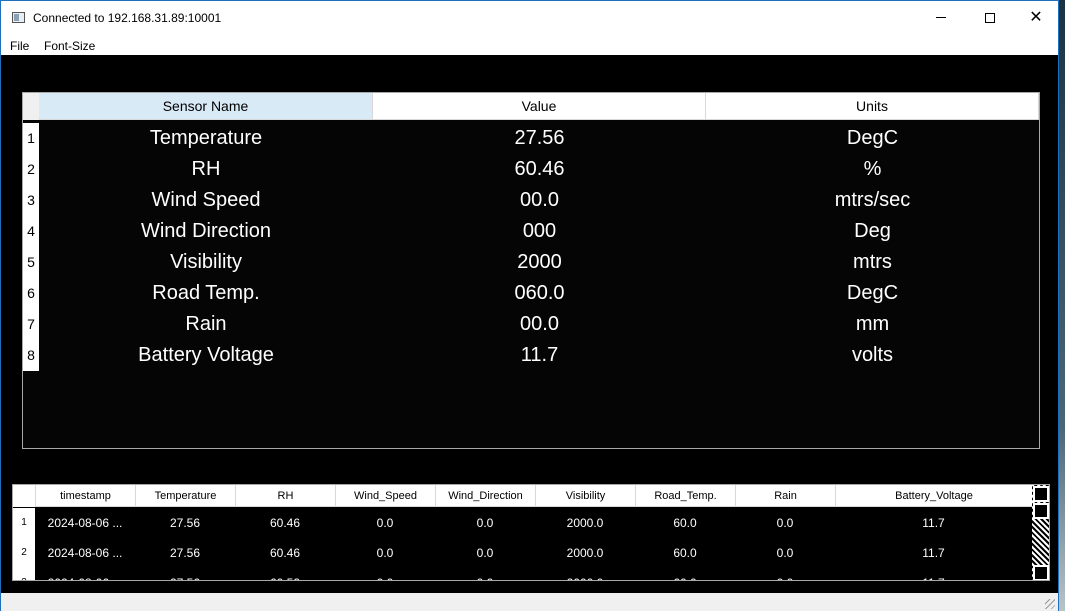 The image size is (1065, 611). I want to click on sensor-value-cell: 060.0, so click(539, 293).